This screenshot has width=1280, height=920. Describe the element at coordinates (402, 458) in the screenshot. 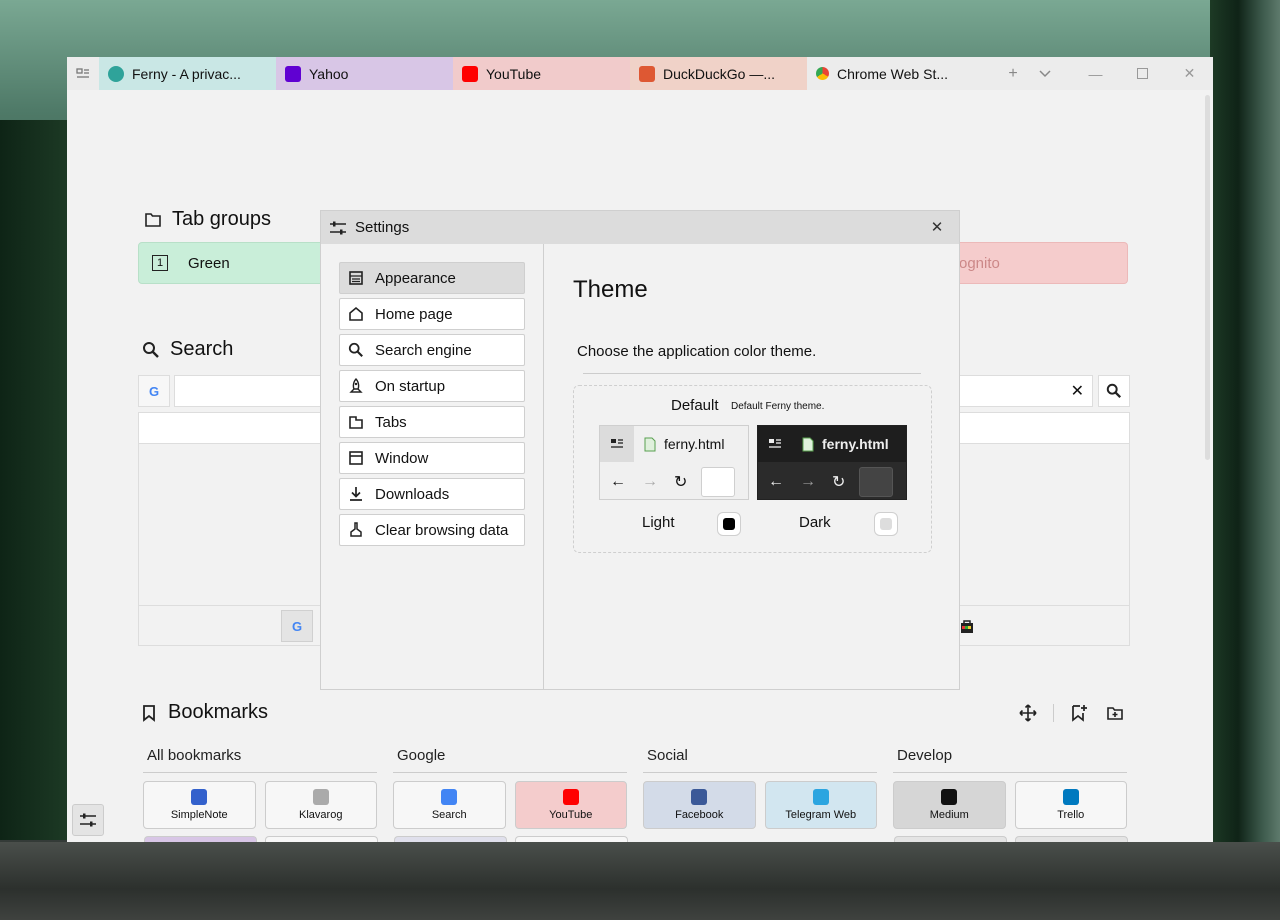

I see `settings-nav-label: Window` at that location.